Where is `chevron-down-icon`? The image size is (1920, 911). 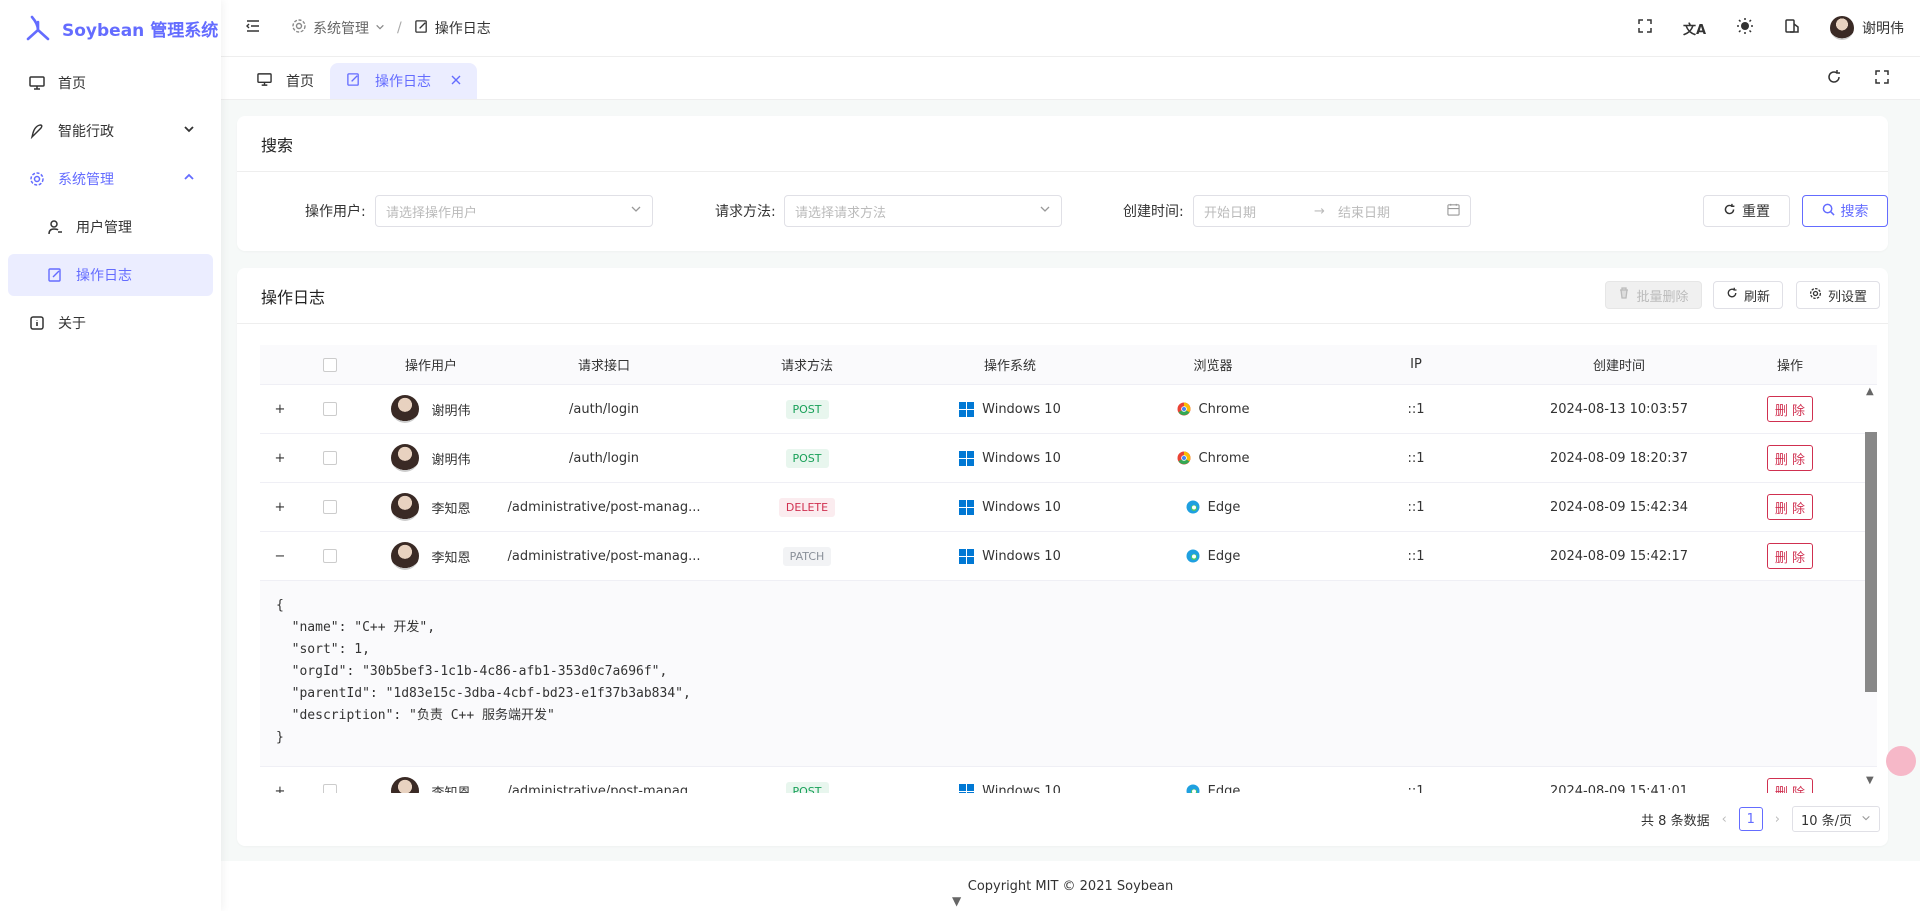
chevron-down-icon is located at coordinates (189, 131).